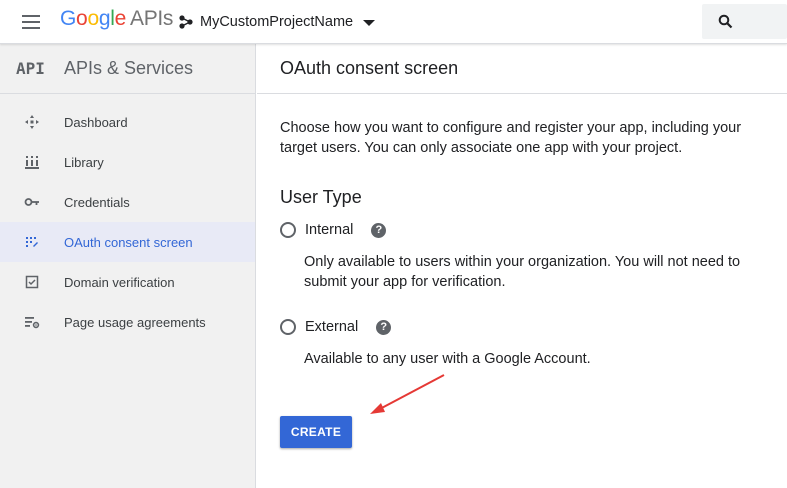 This screenshot has width=787, height=488. I want to click on sidebar-item-oauth-consent-screen: OAuth consent screen, so click(127, 242).